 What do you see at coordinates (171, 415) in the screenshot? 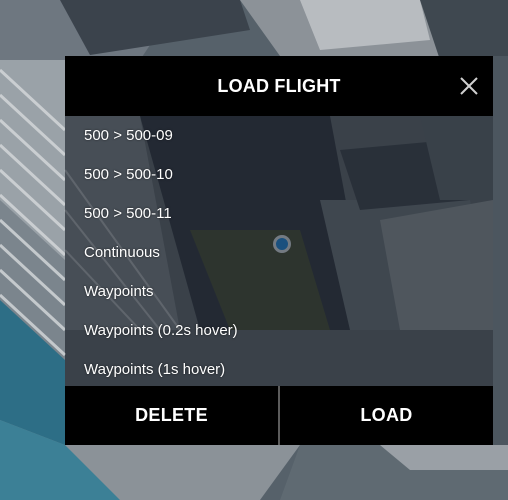
I see `delete-button: DELETE` at bounding box center [171, 415].